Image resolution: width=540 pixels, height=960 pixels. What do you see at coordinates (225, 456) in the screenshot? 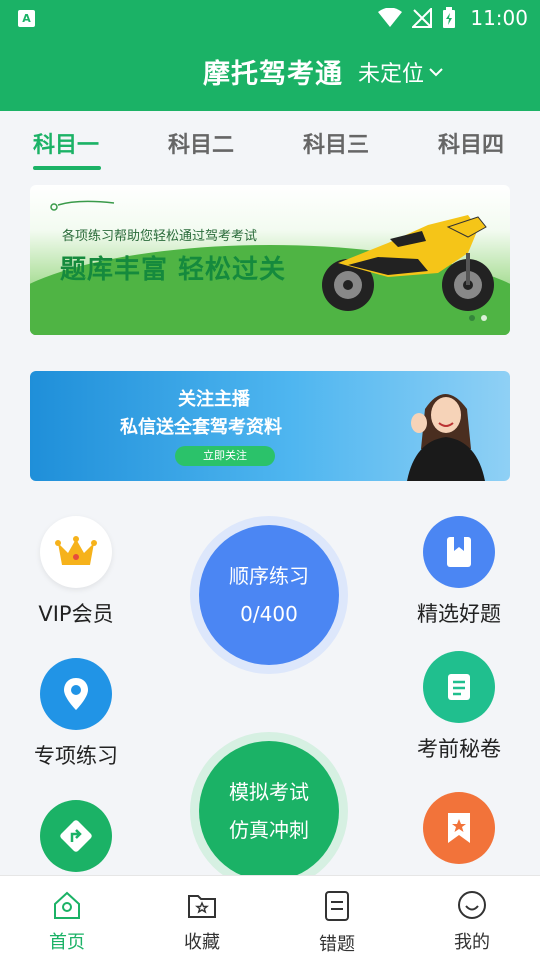
I see `follow-now-button: 立即关注` at bounding box center [225, 456].